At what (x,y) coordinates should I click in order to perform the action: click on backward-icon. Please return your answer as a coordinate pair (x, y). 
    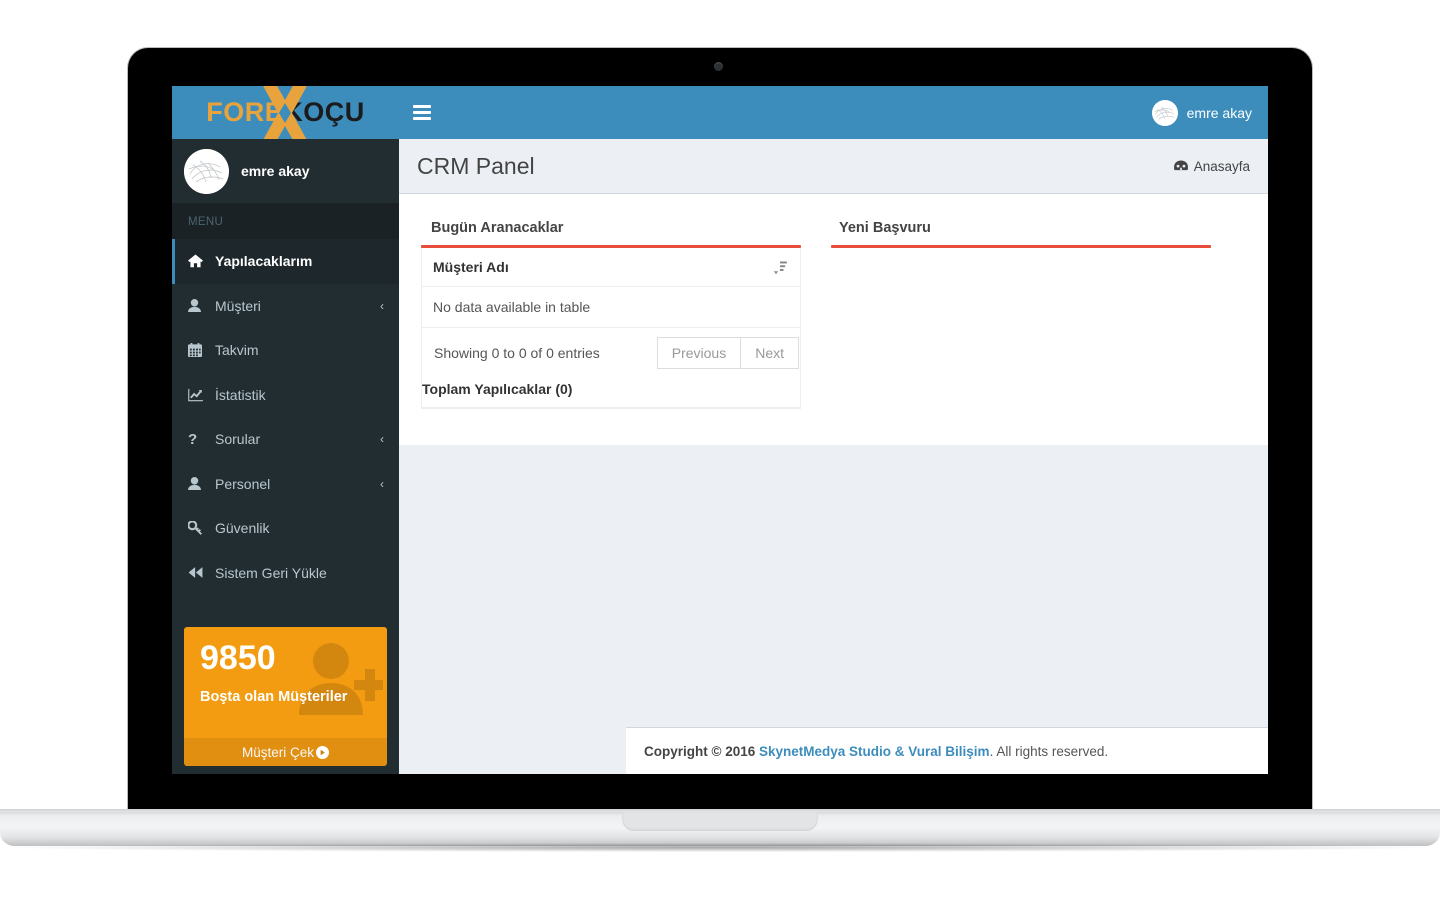
    Looking at the image, I should click on (199, 572).